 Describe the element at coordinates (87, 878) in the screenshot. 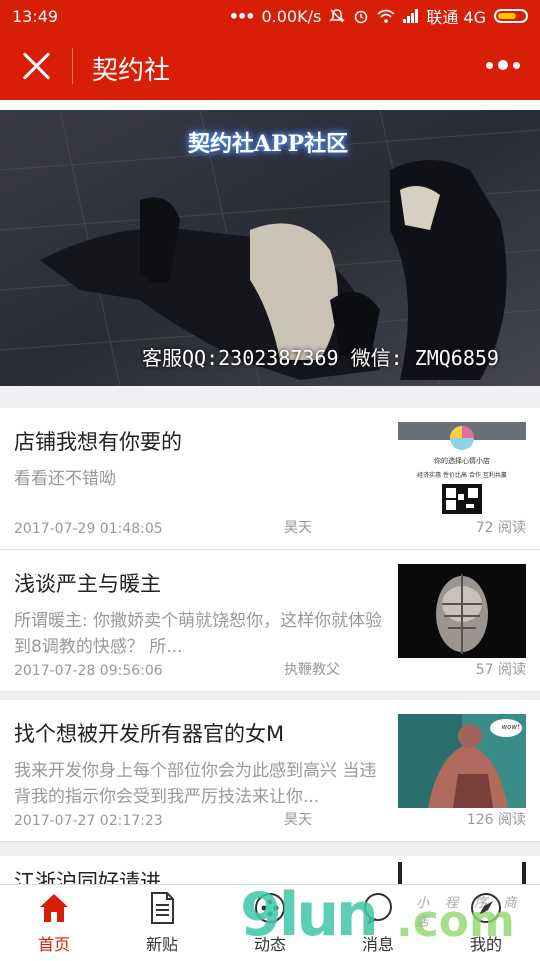

I see `article-title: 江浙沪同好请进` at that location.